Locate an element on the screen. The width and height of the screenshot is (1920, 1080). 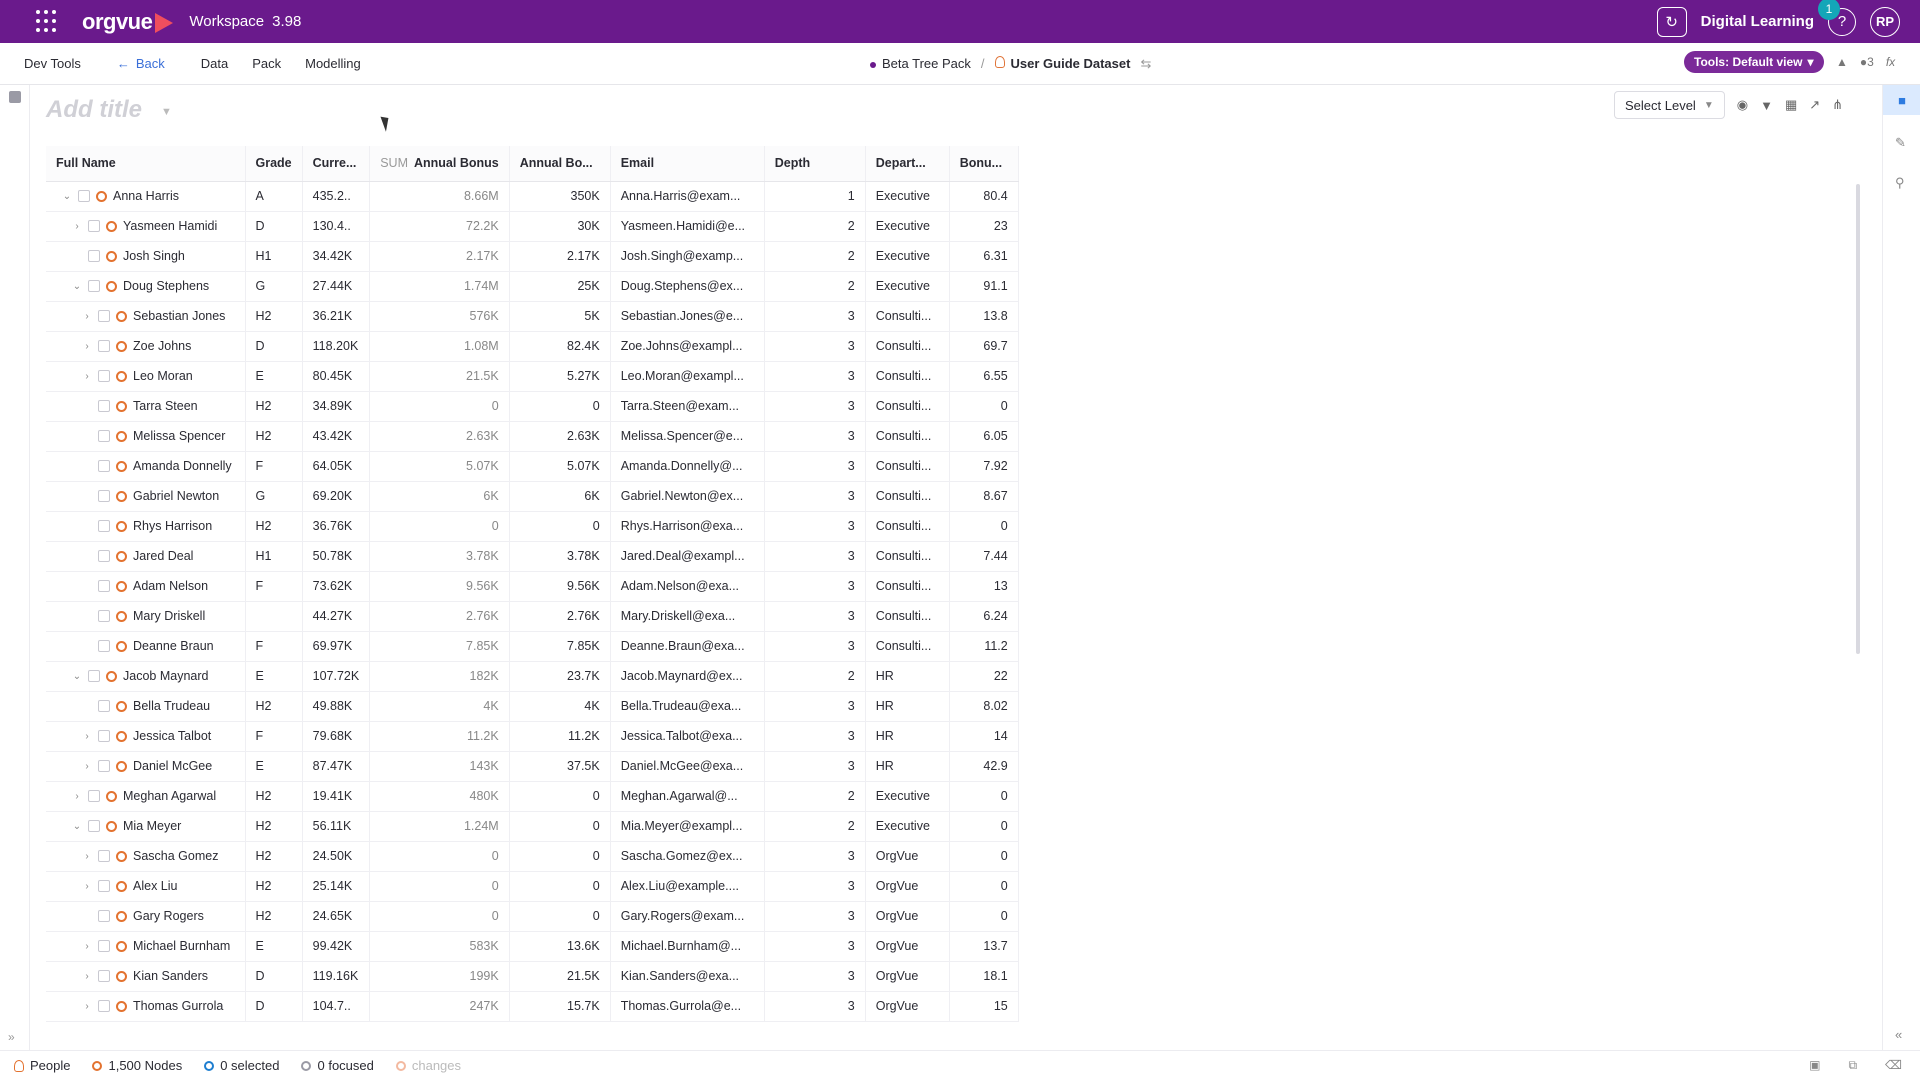
nodes-count: 1,500 Nodes is located at coordinates (137, 1065).